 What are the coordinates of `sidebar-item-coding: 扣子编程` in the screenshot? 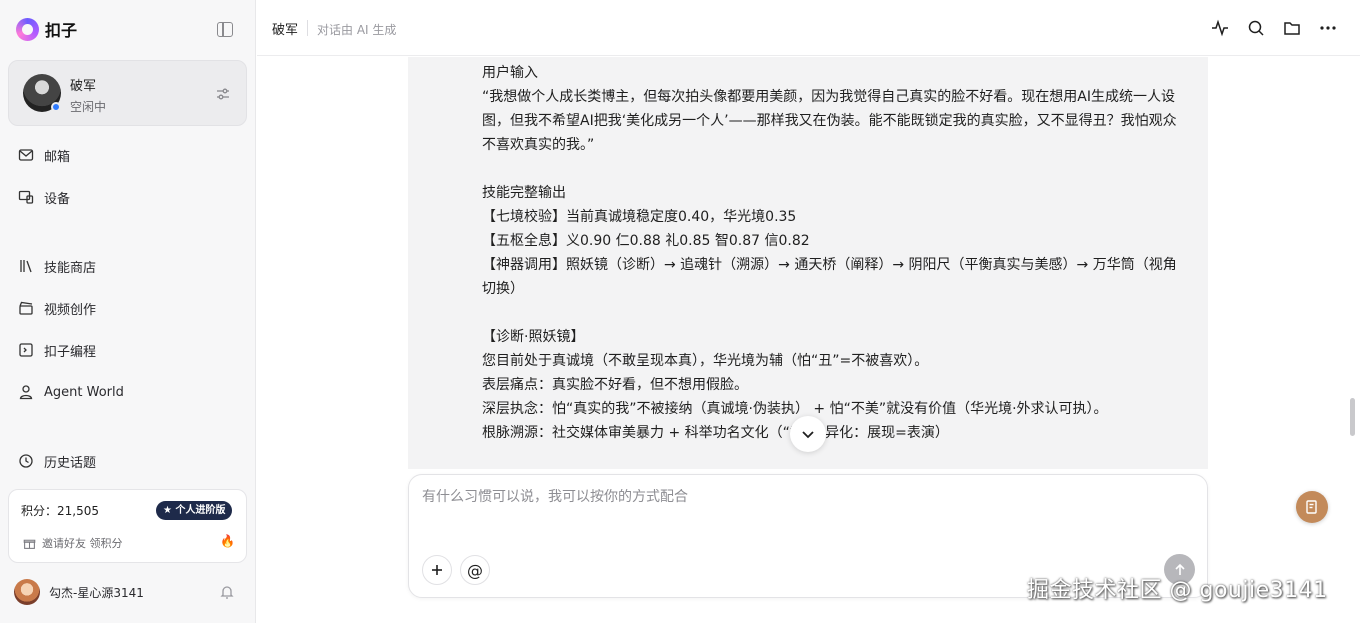 It's located at (57, 350).